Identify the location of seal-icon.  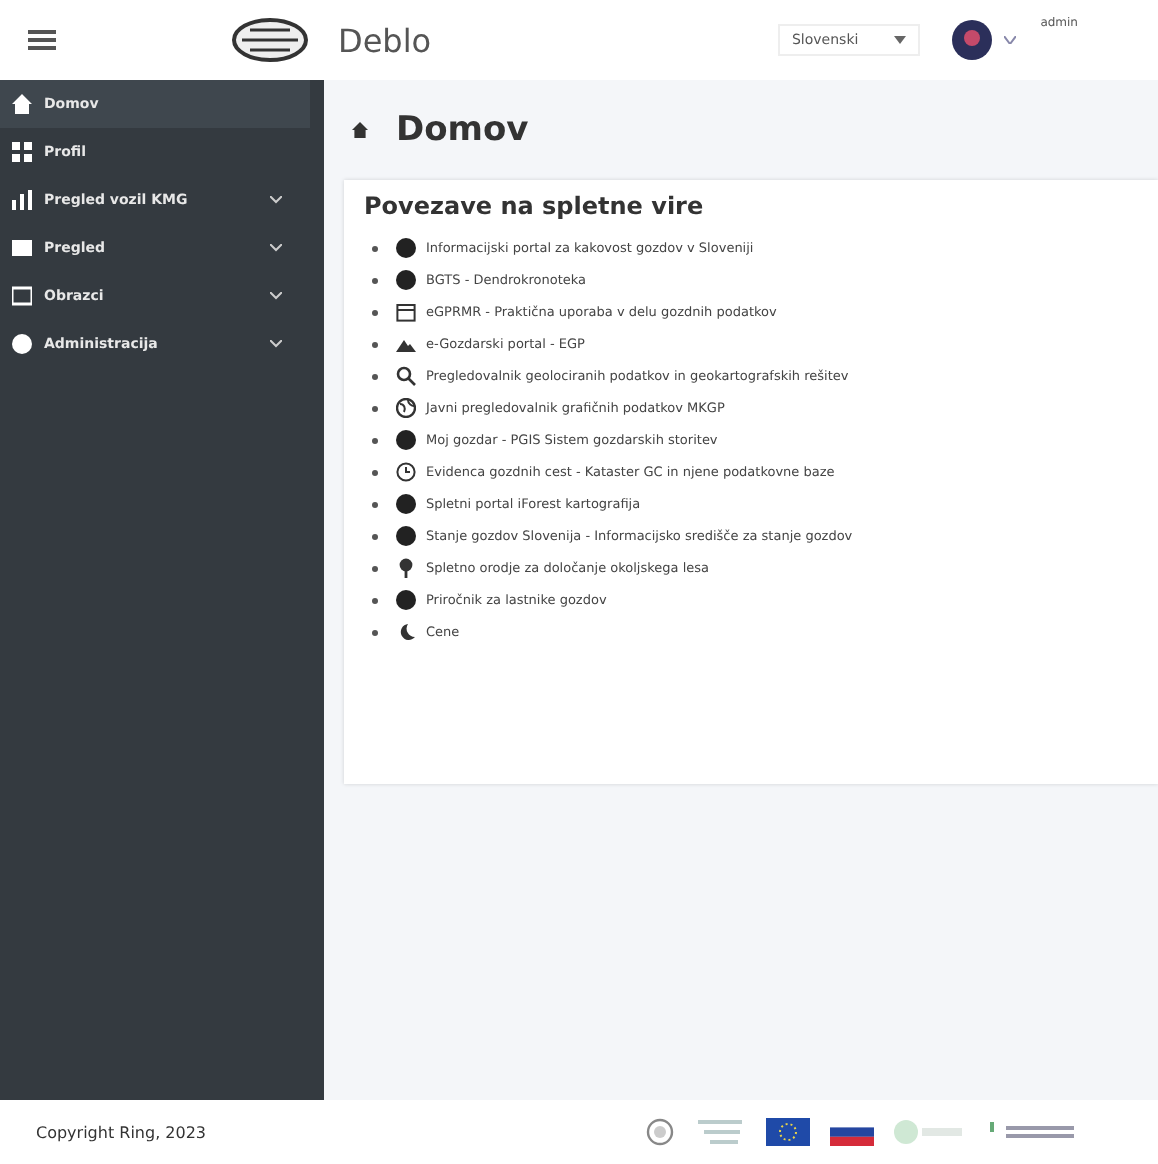
(660, 1132).